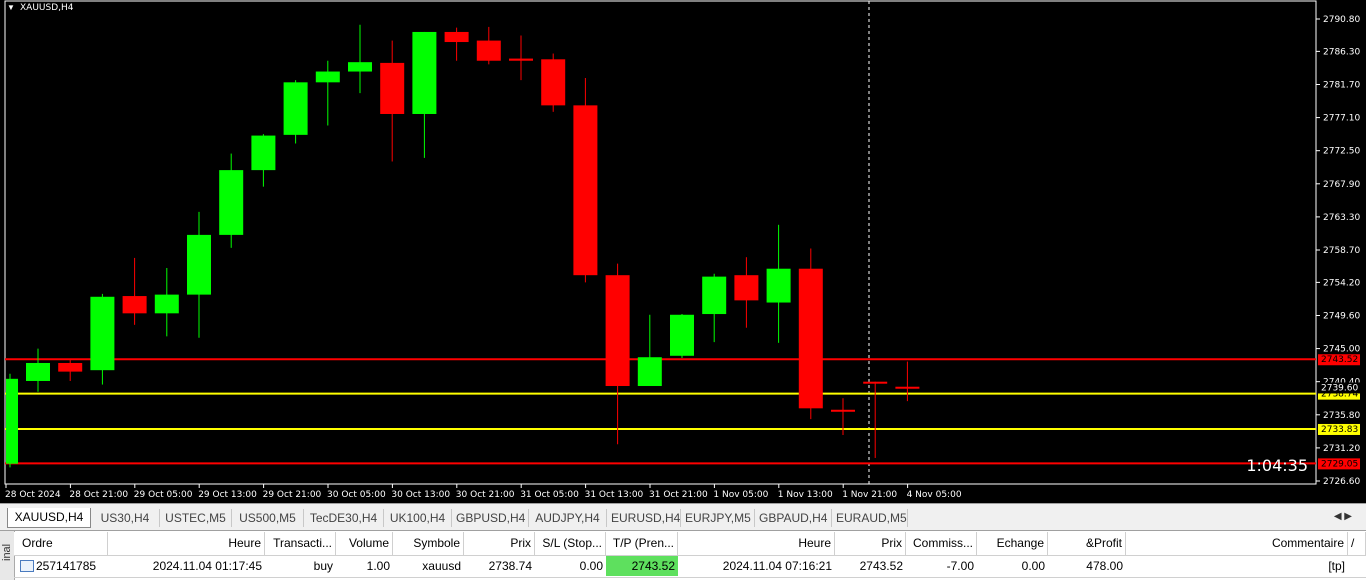  I want to click on bar-countdown: 1:04:35, so click(1277, 465).